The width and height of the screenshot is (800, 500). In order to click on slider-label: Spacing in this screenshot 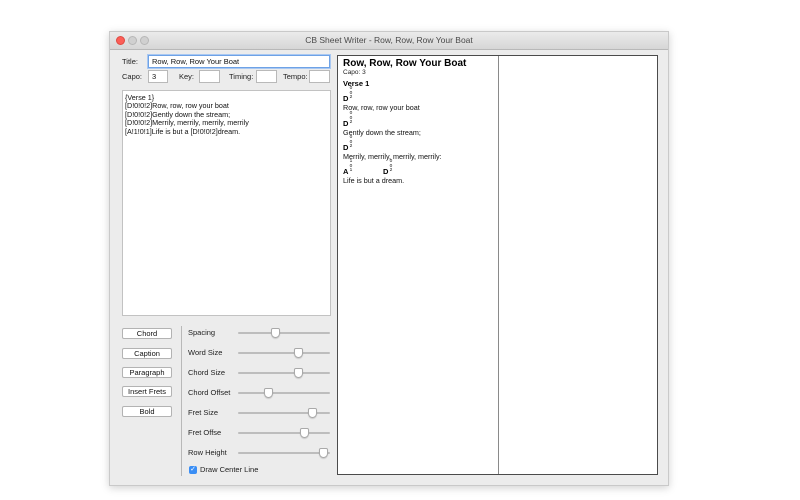, I will do `click(202, 332)`.